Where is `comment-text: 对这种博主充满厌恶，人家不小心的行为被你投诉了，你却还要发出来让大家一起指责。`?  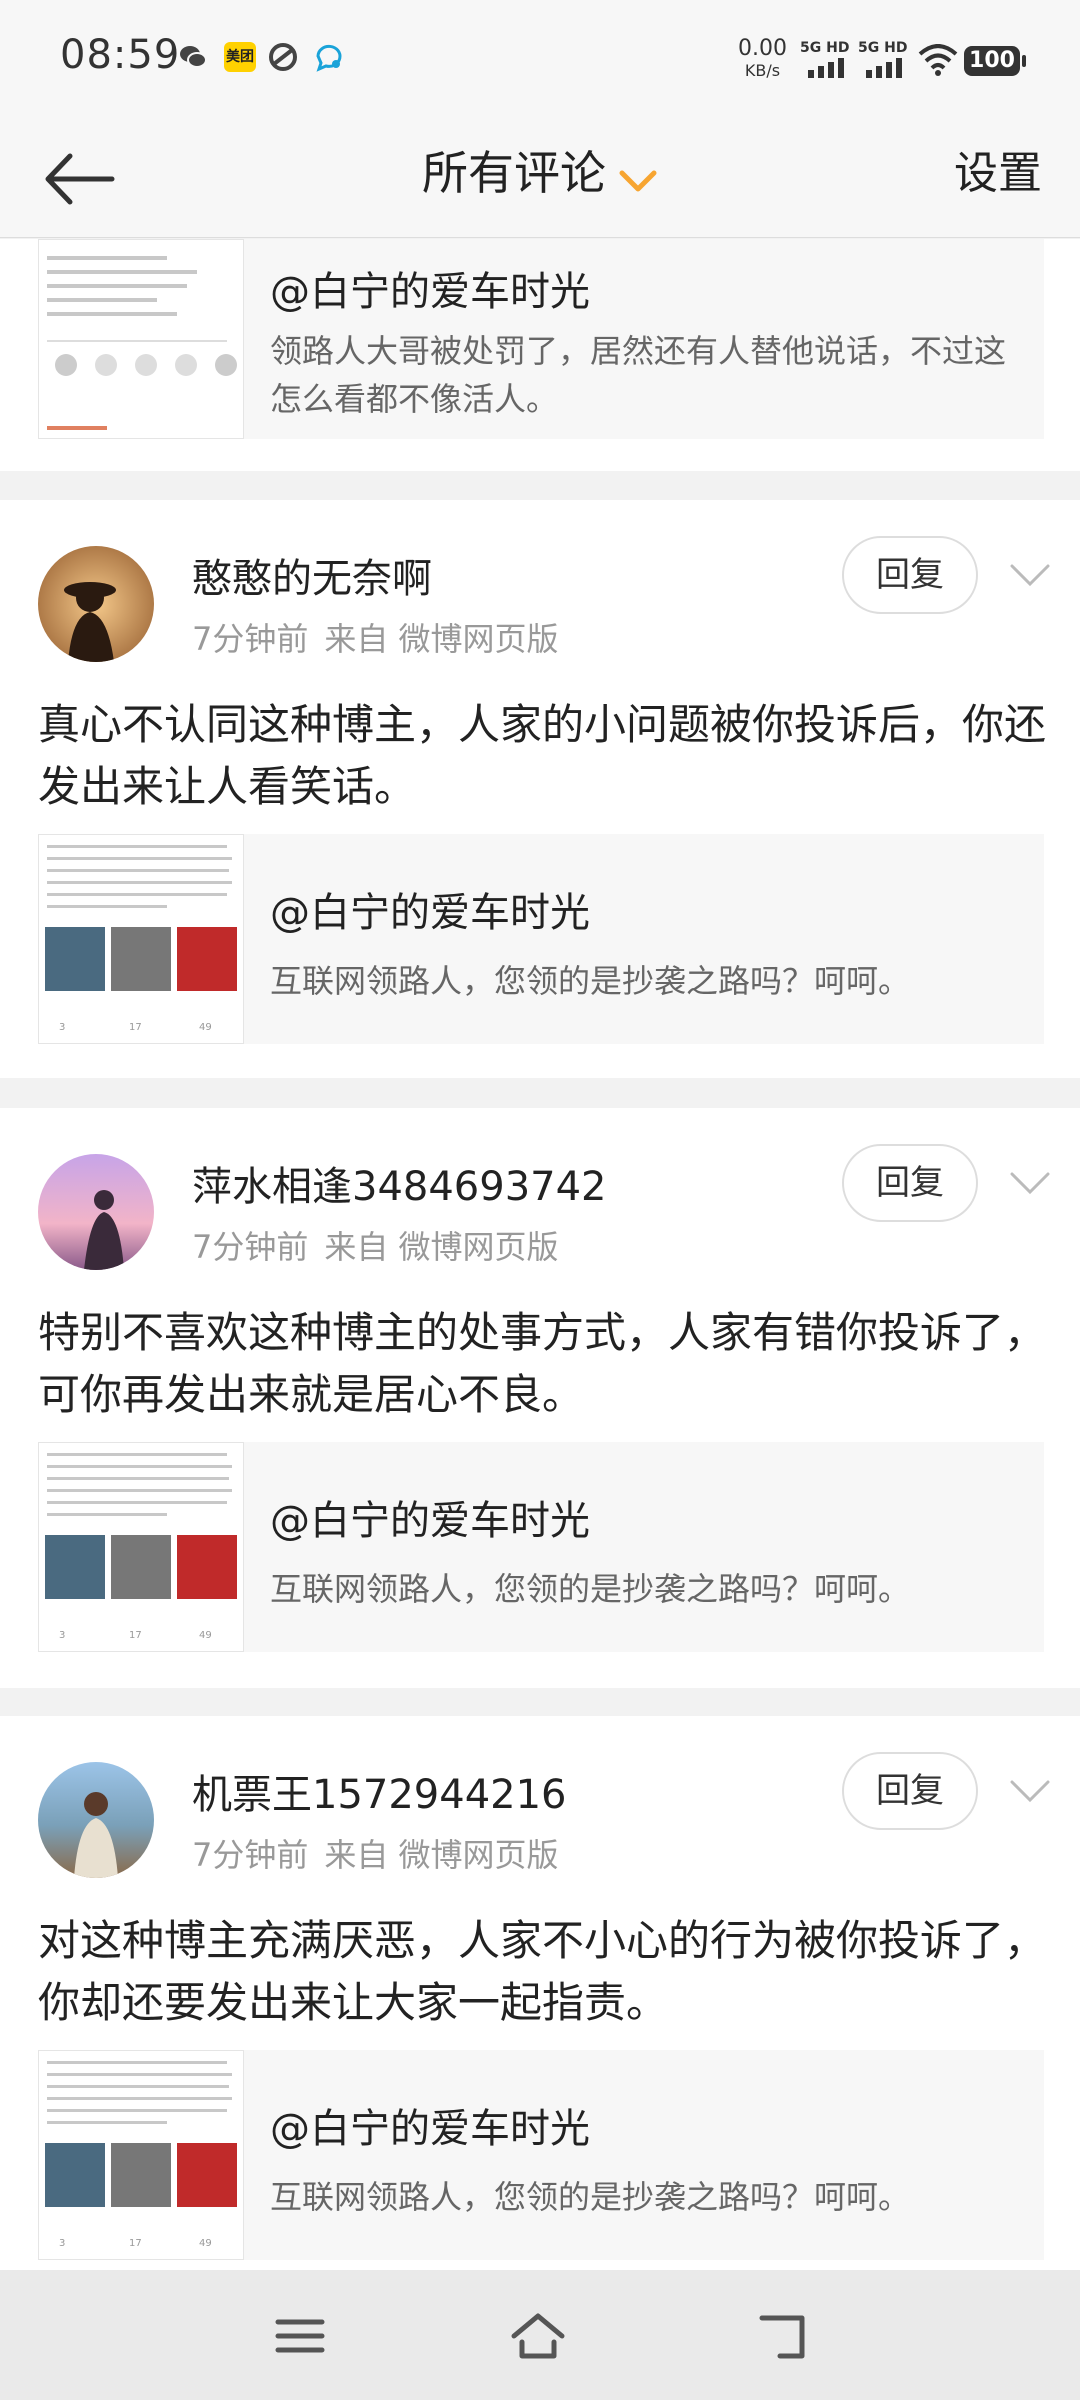
comment-text: 对这种博主充满厌恶，人家不小心的行为被你投诉了，你却还要发出来让大家一起指责。 is located at coordinates (542, 1971).